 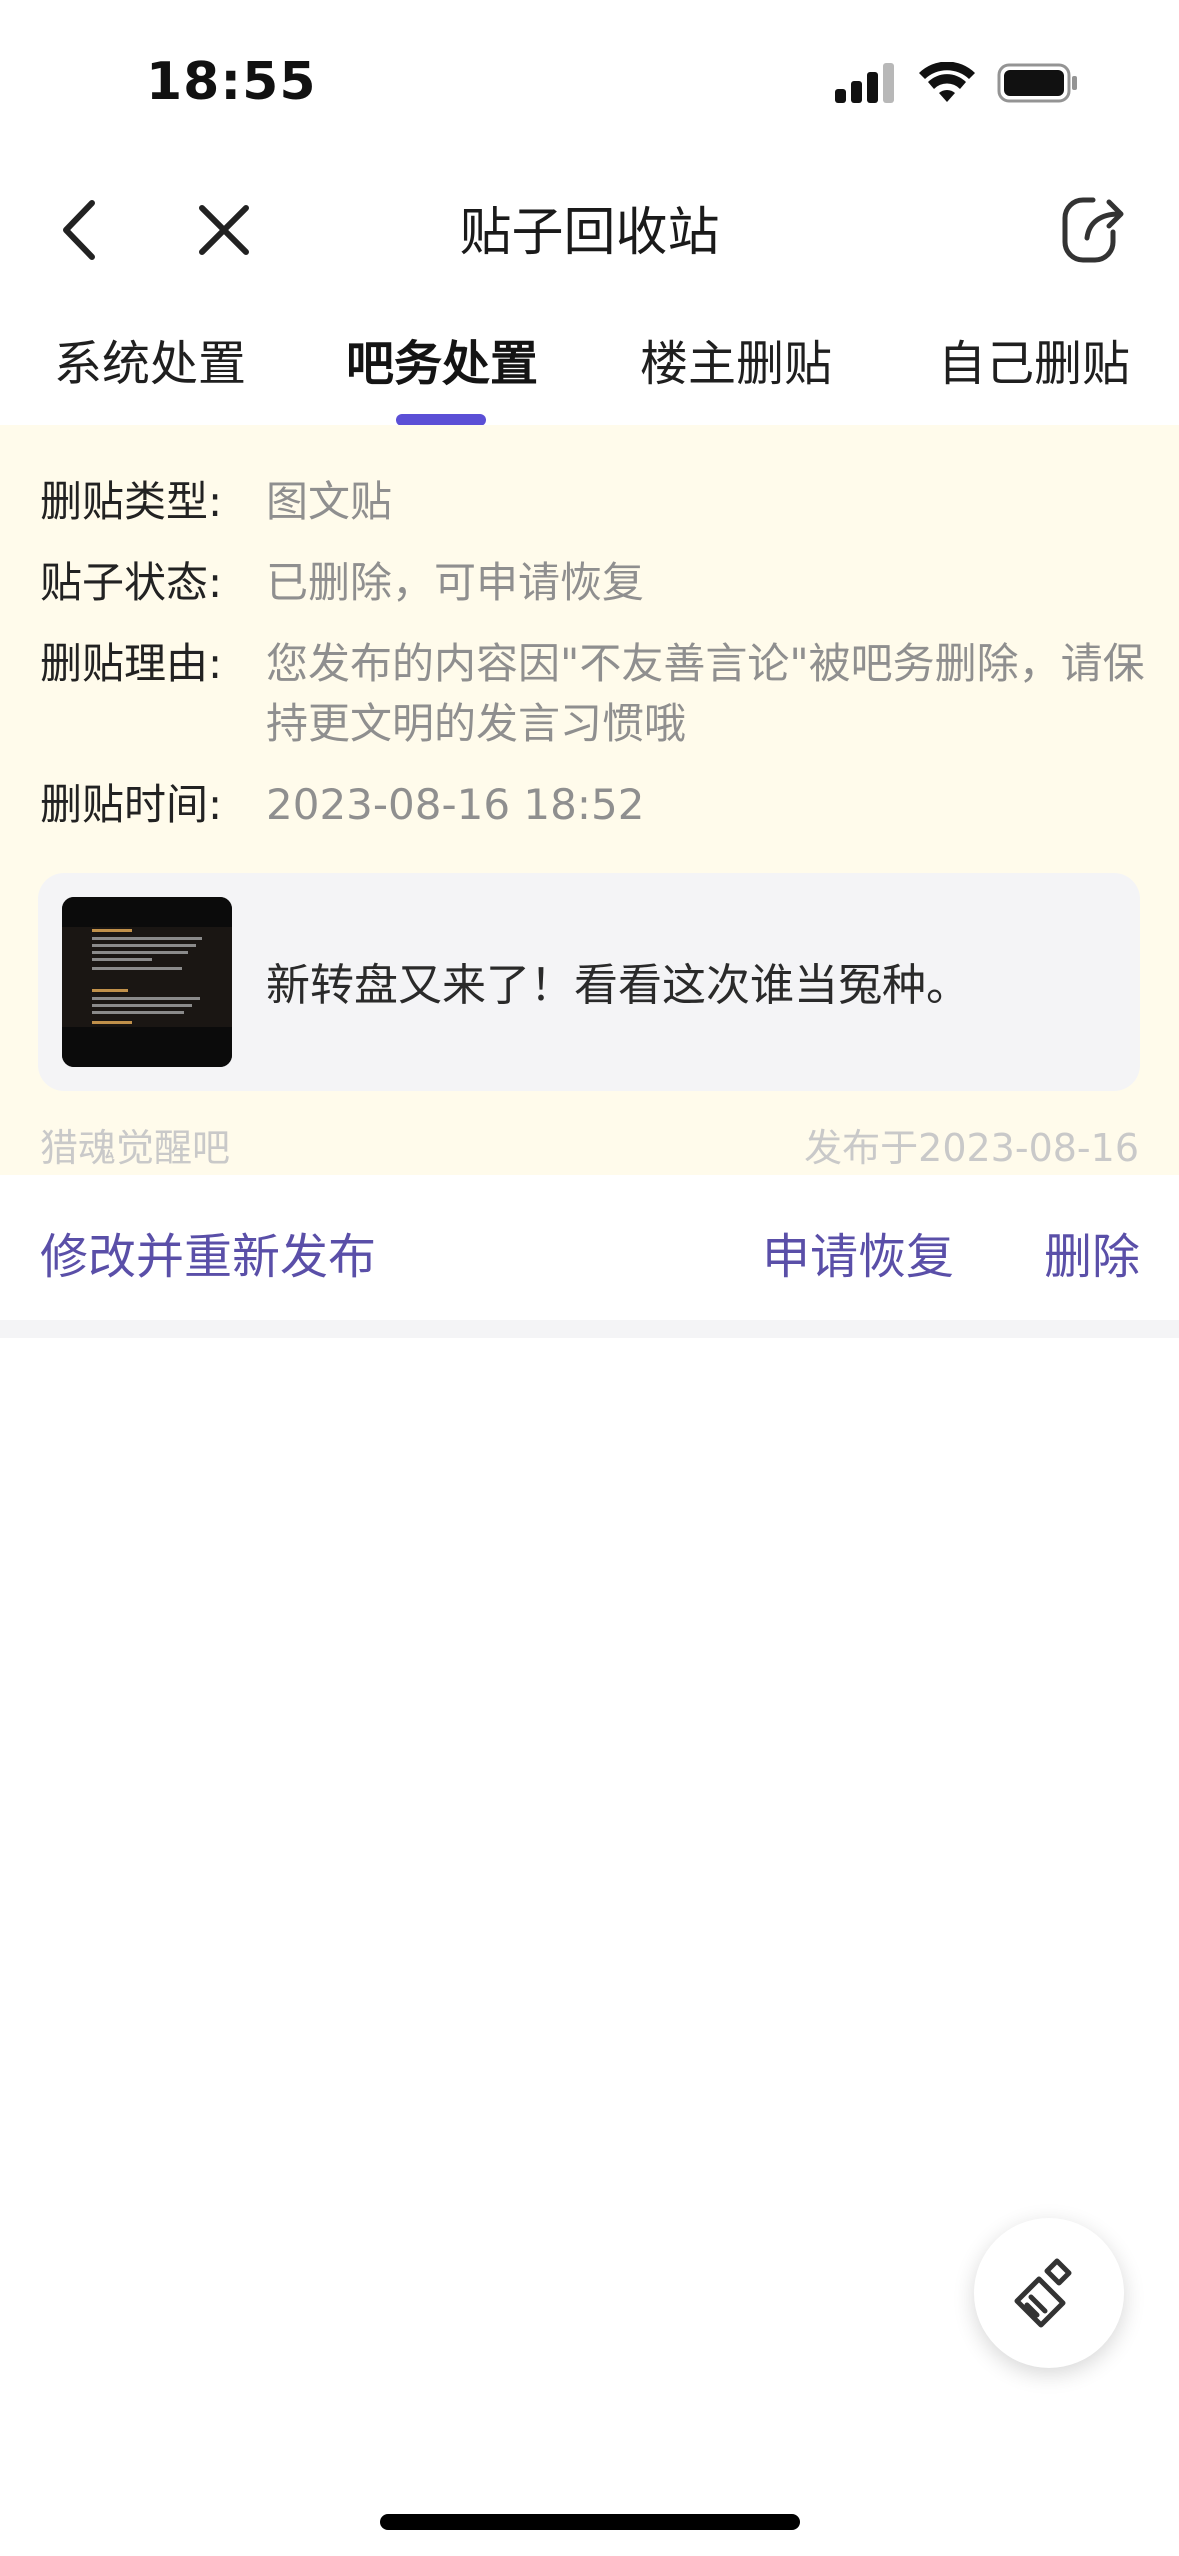 I want to click on section-divider, so click(x=589, y=1329).